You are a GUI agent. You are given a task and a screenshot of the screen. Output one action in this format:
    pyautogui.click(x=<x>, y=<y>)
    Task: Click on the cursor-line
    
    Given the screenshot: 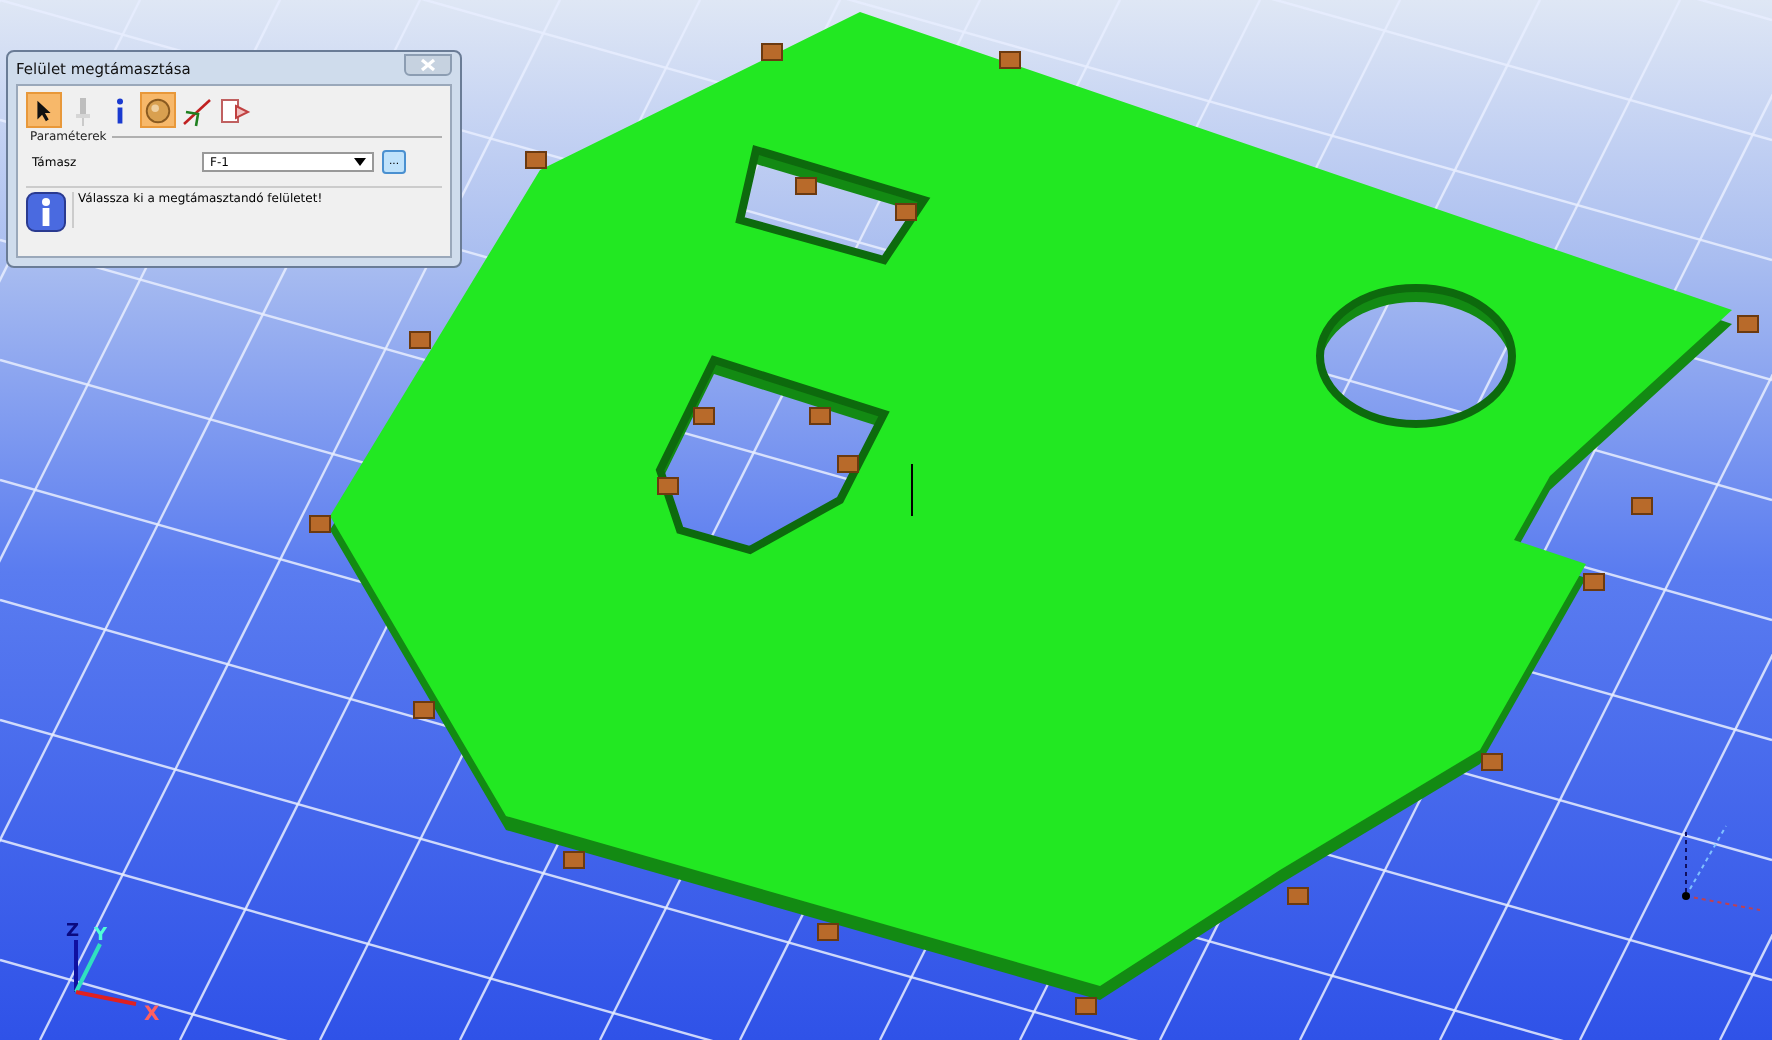 What is the action you would take?
    pyautogui.click(x=912, y=490)
    